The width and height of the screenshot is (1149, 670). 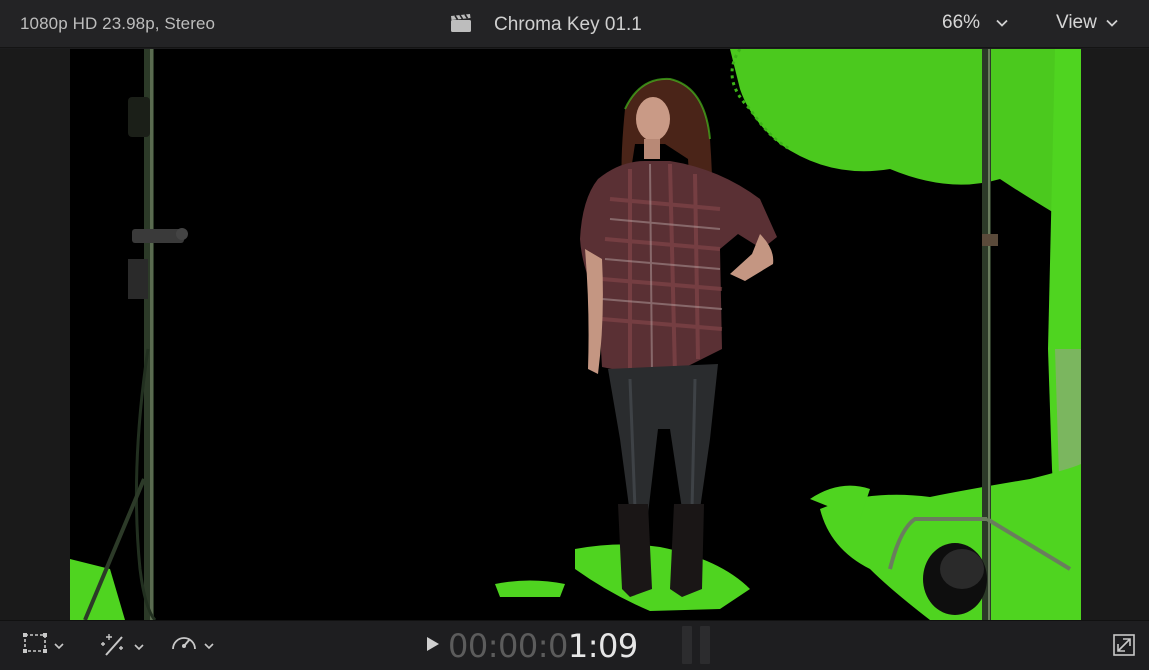 What do you see at coordinates (35, 645) in the screenshot?
I see `transform-menu-icon` at bounding box center [35, 645].